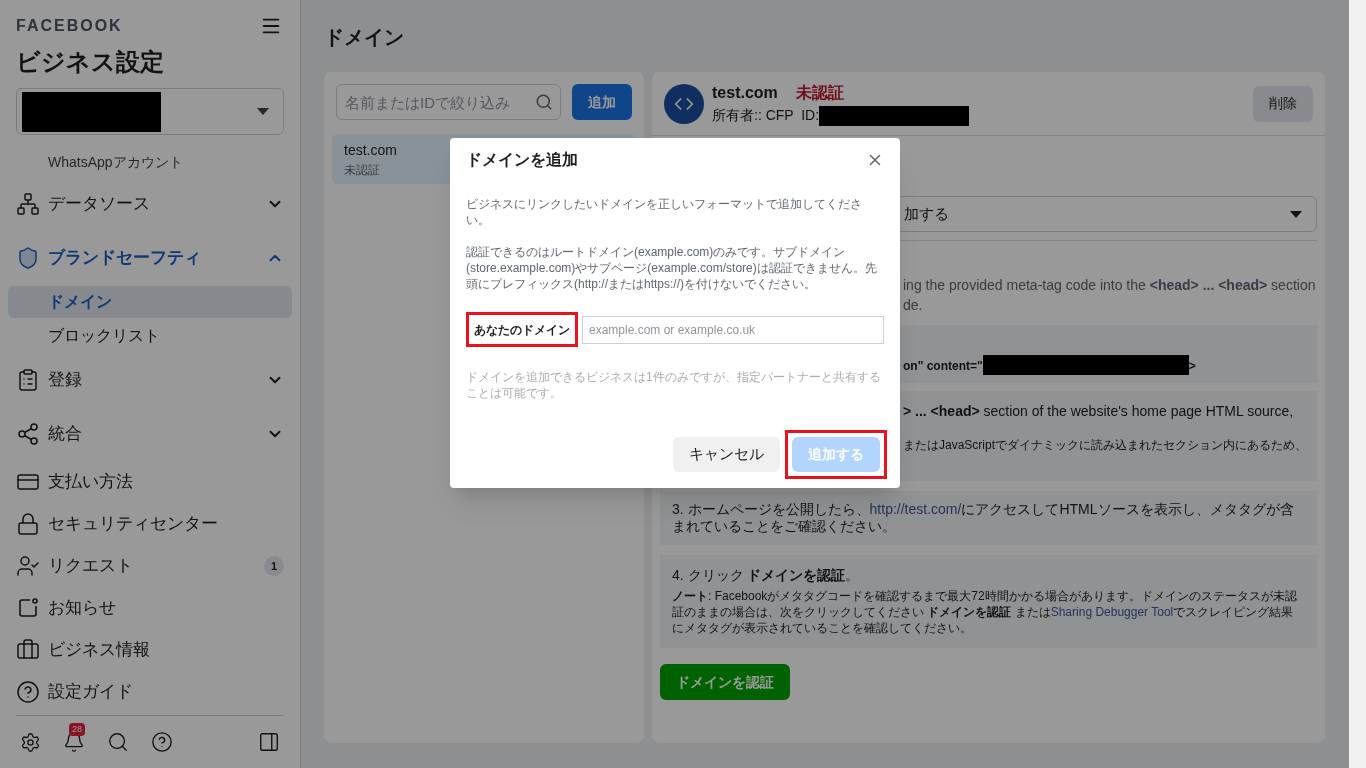 Image resolution: width=1366 pixels, height=768 pixels. I want to click on settings-icon, so click(30, 742).